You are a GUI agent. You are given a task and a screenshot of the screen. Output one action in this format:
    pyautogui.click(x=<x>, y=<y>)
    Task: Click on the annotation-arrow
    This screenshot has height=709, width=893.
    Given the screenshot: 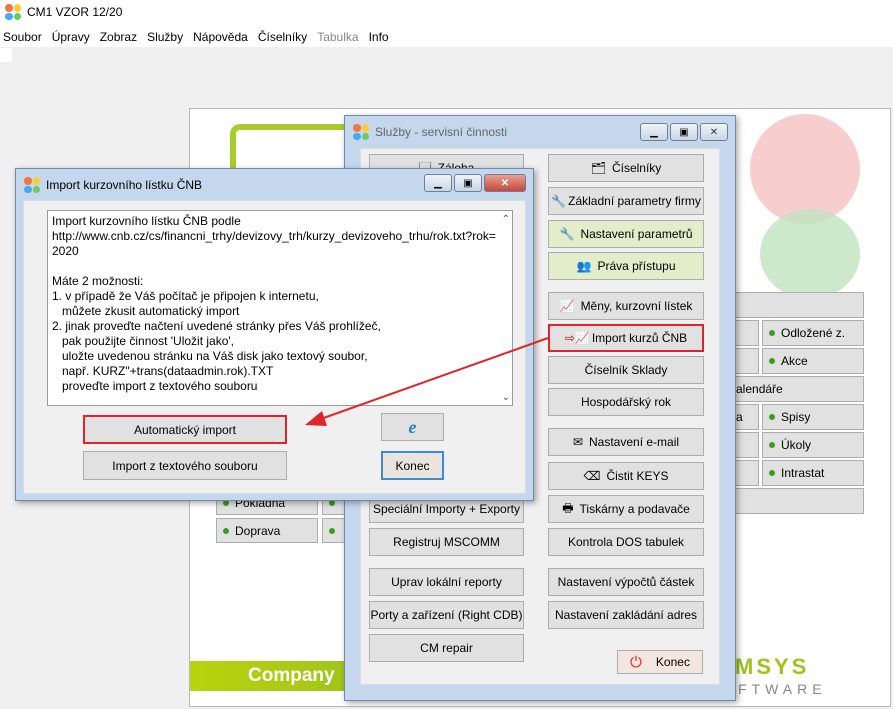 What is the action you would take?
    pyautogui.click(x=427, y=381)
    